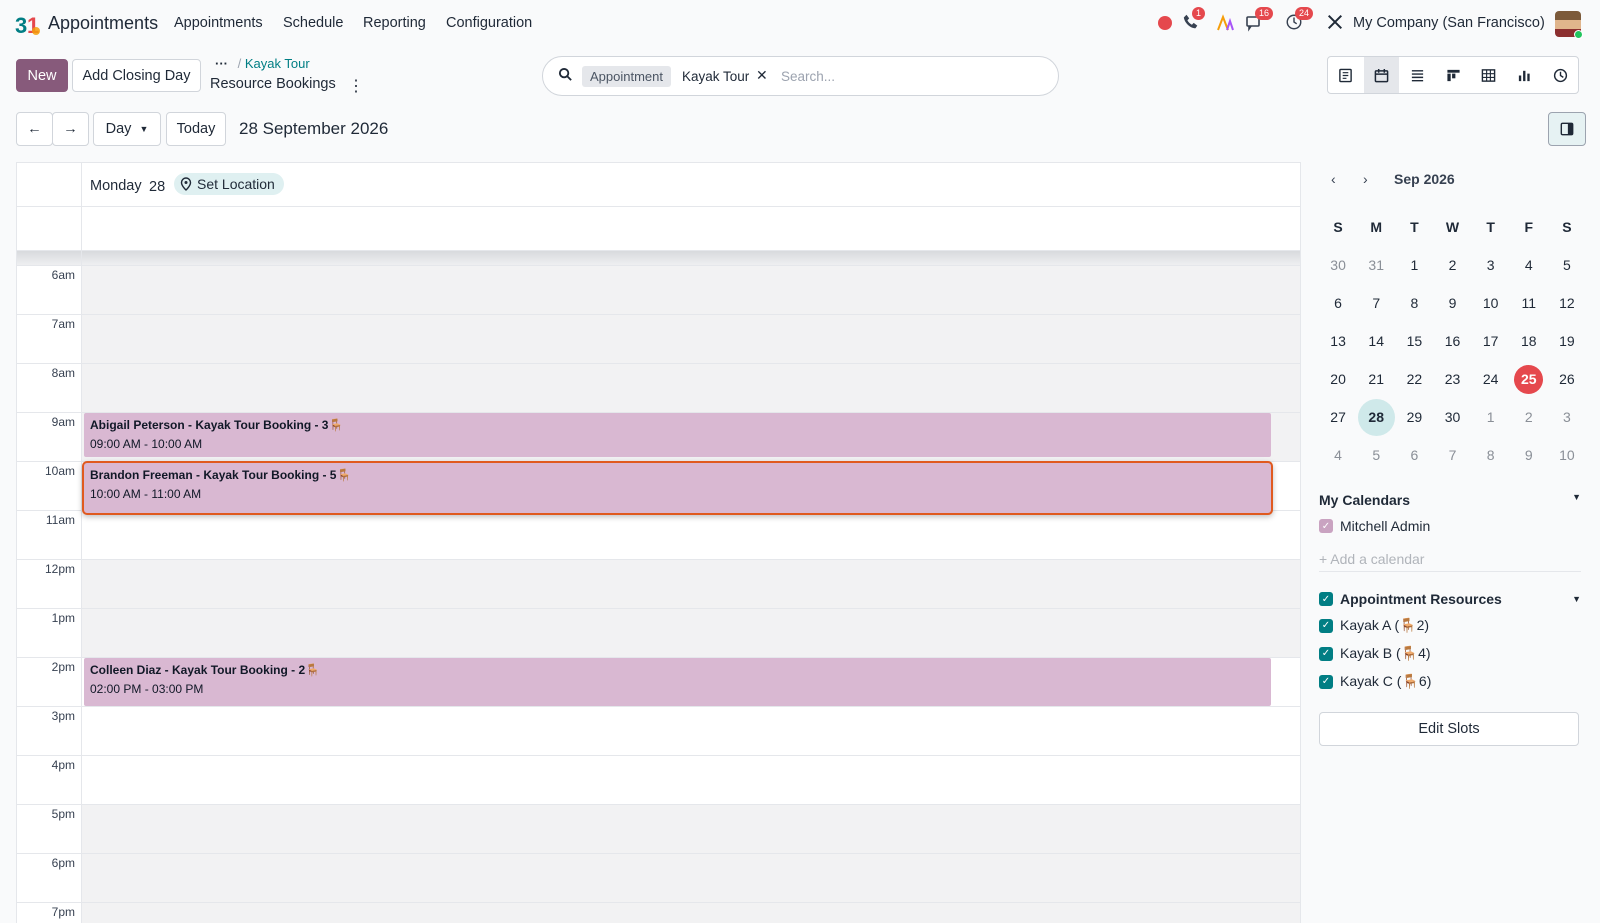  I want to click on hour-row: 6pm, so click(658, 877).